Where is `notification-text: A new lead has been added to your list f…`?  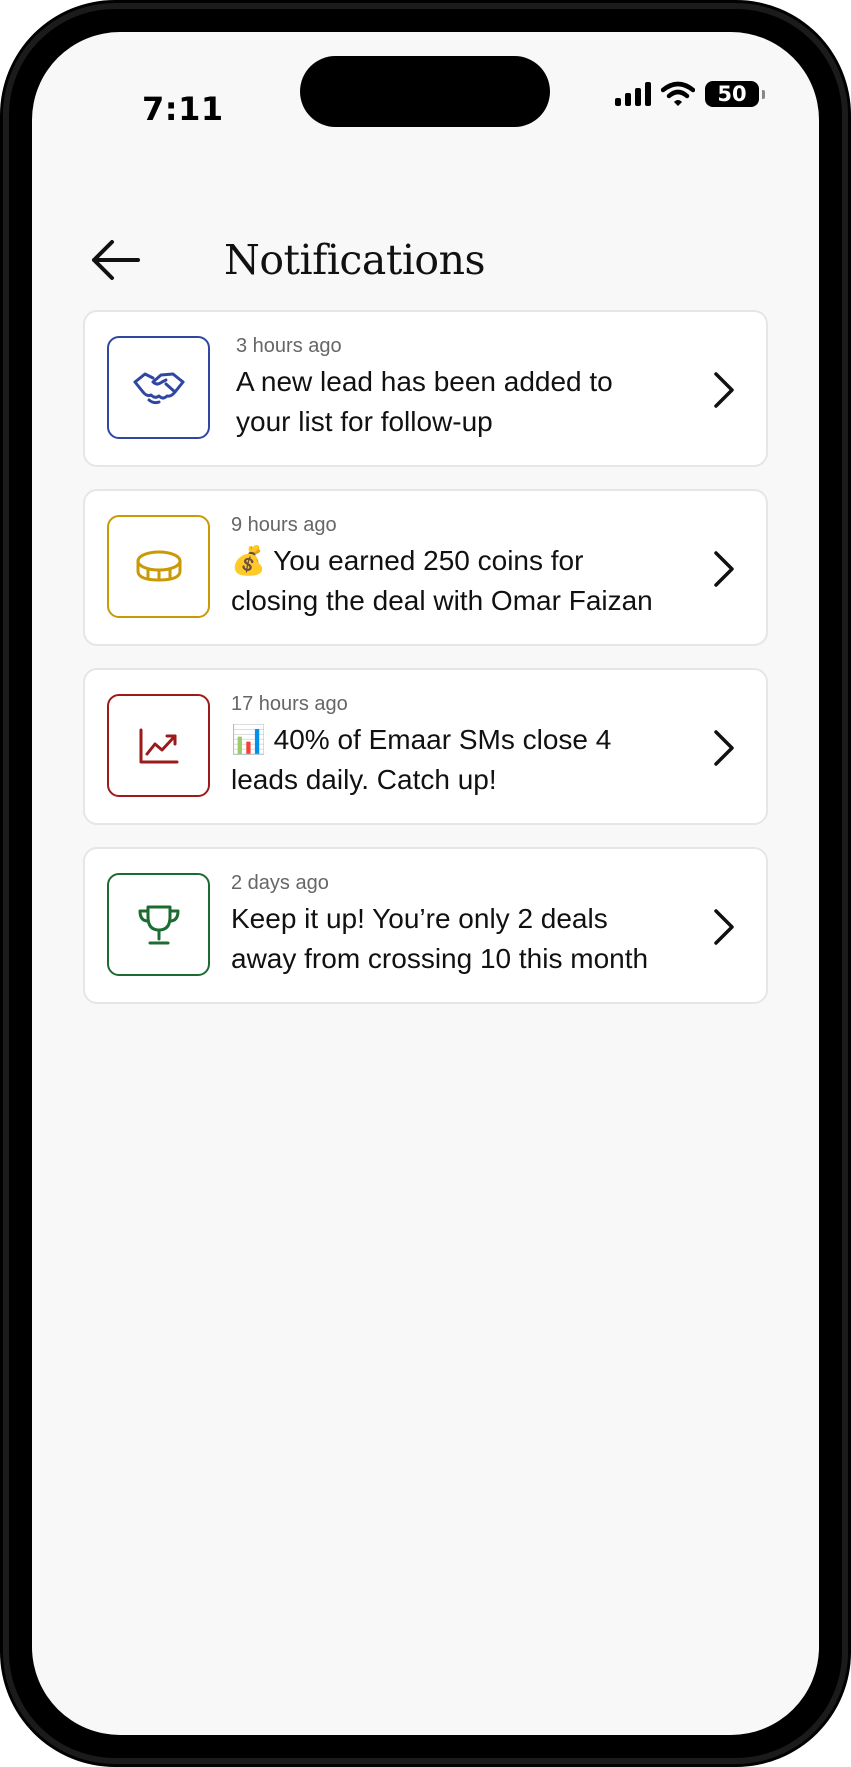
notification-text: A new lead has been added to your list f… is located at coordinates (424, 401).